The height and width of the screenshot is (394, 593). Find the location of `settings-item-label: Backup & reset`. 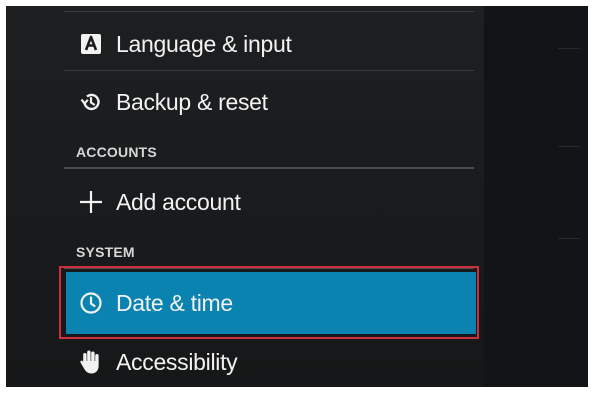

settings-item-label: Backup & reset is located at coordinates (192, 101).